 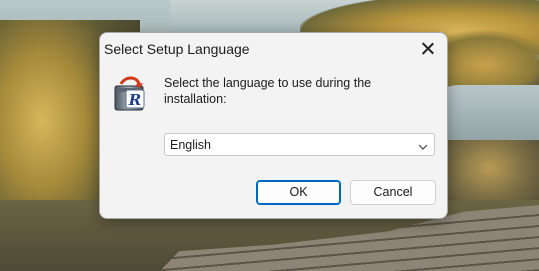 I want to click on dialog-title: Select Setup Language, so click(x=177, y=49).